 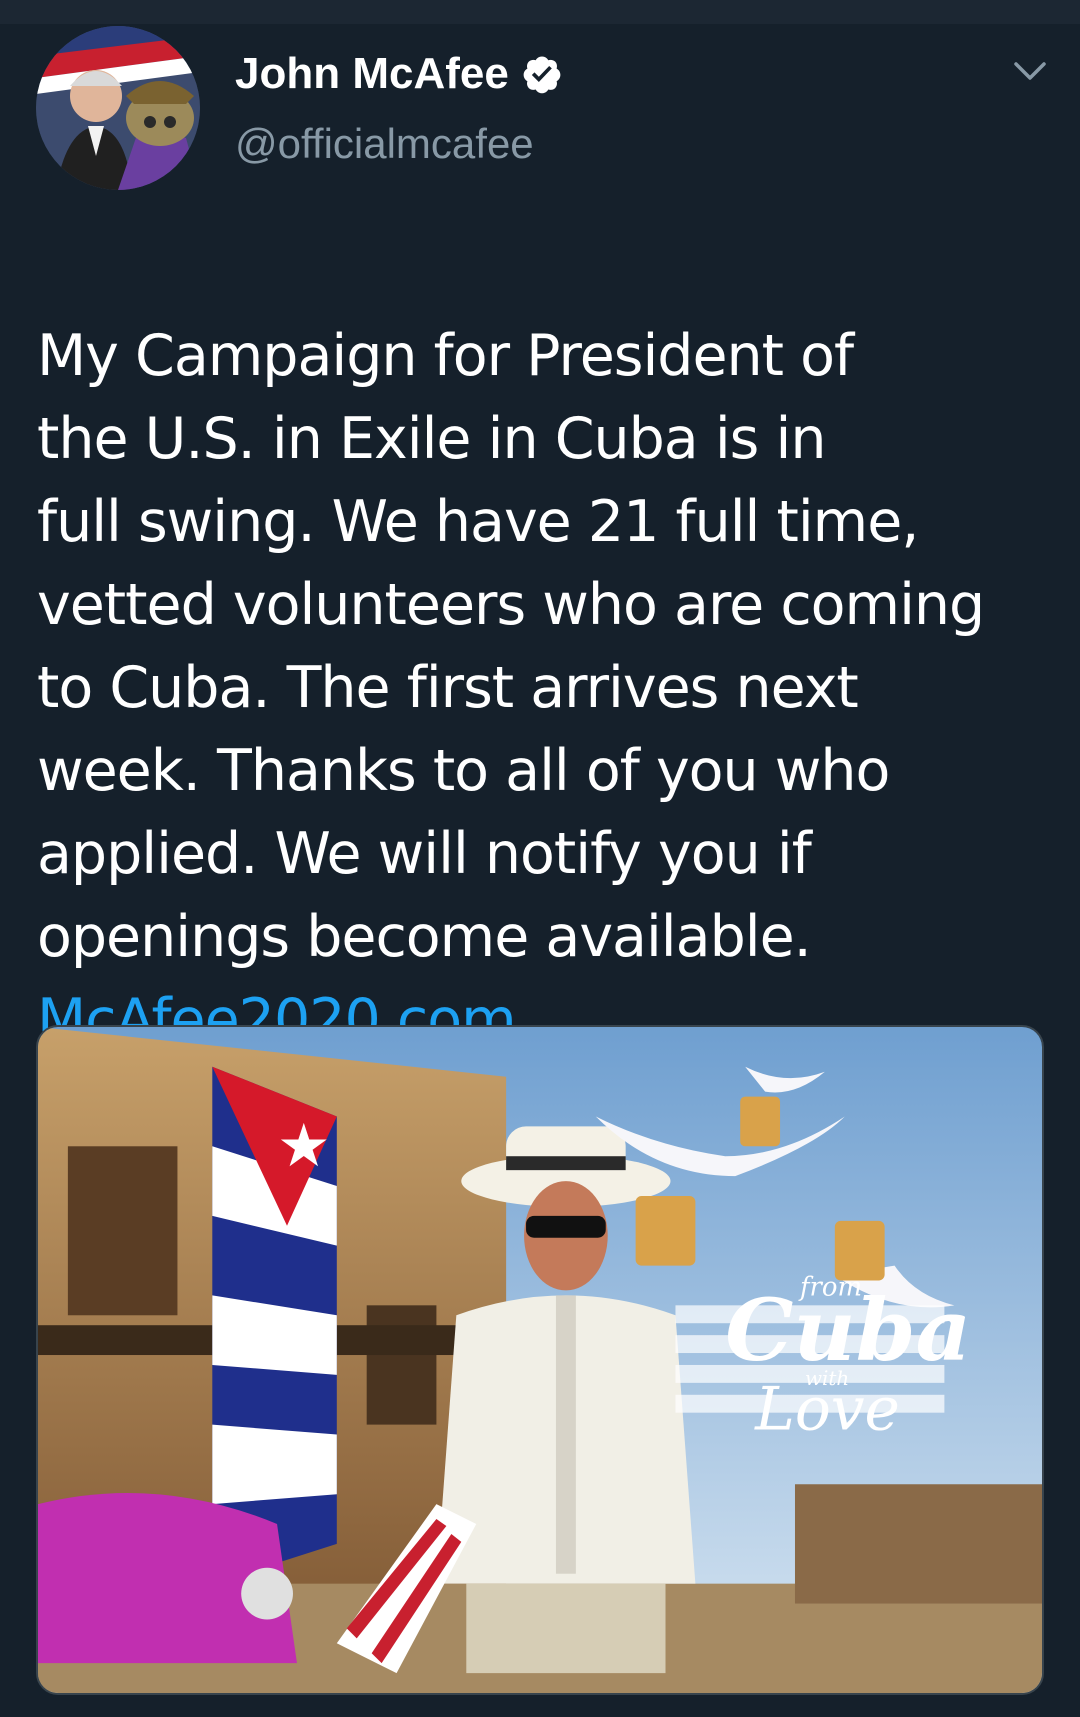 What do you see at coordinates (827, 1410) in the screenshot?
I see `poster-caption-bottom: Love` at bounding box center [827, 1410].